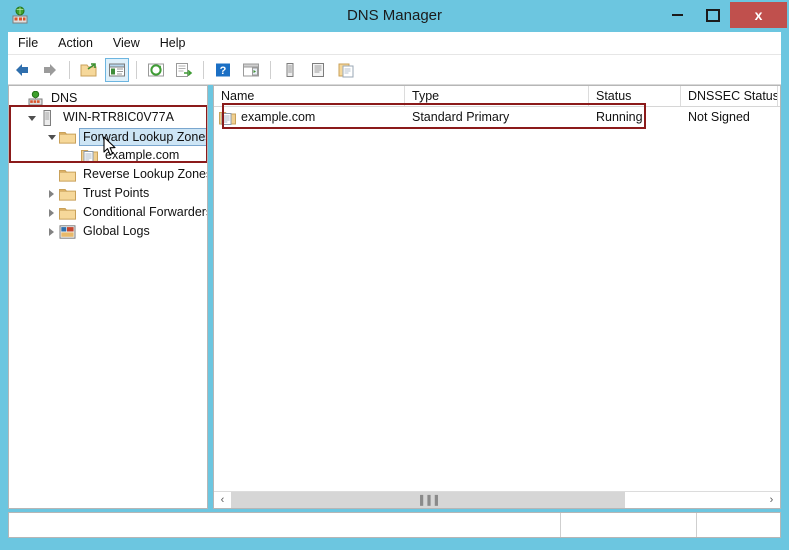 The image size is (789, 550). What do you see at coordinates (50, 70) in the screenshot?
I see `forward-icon` at bounding box center [50, 70].